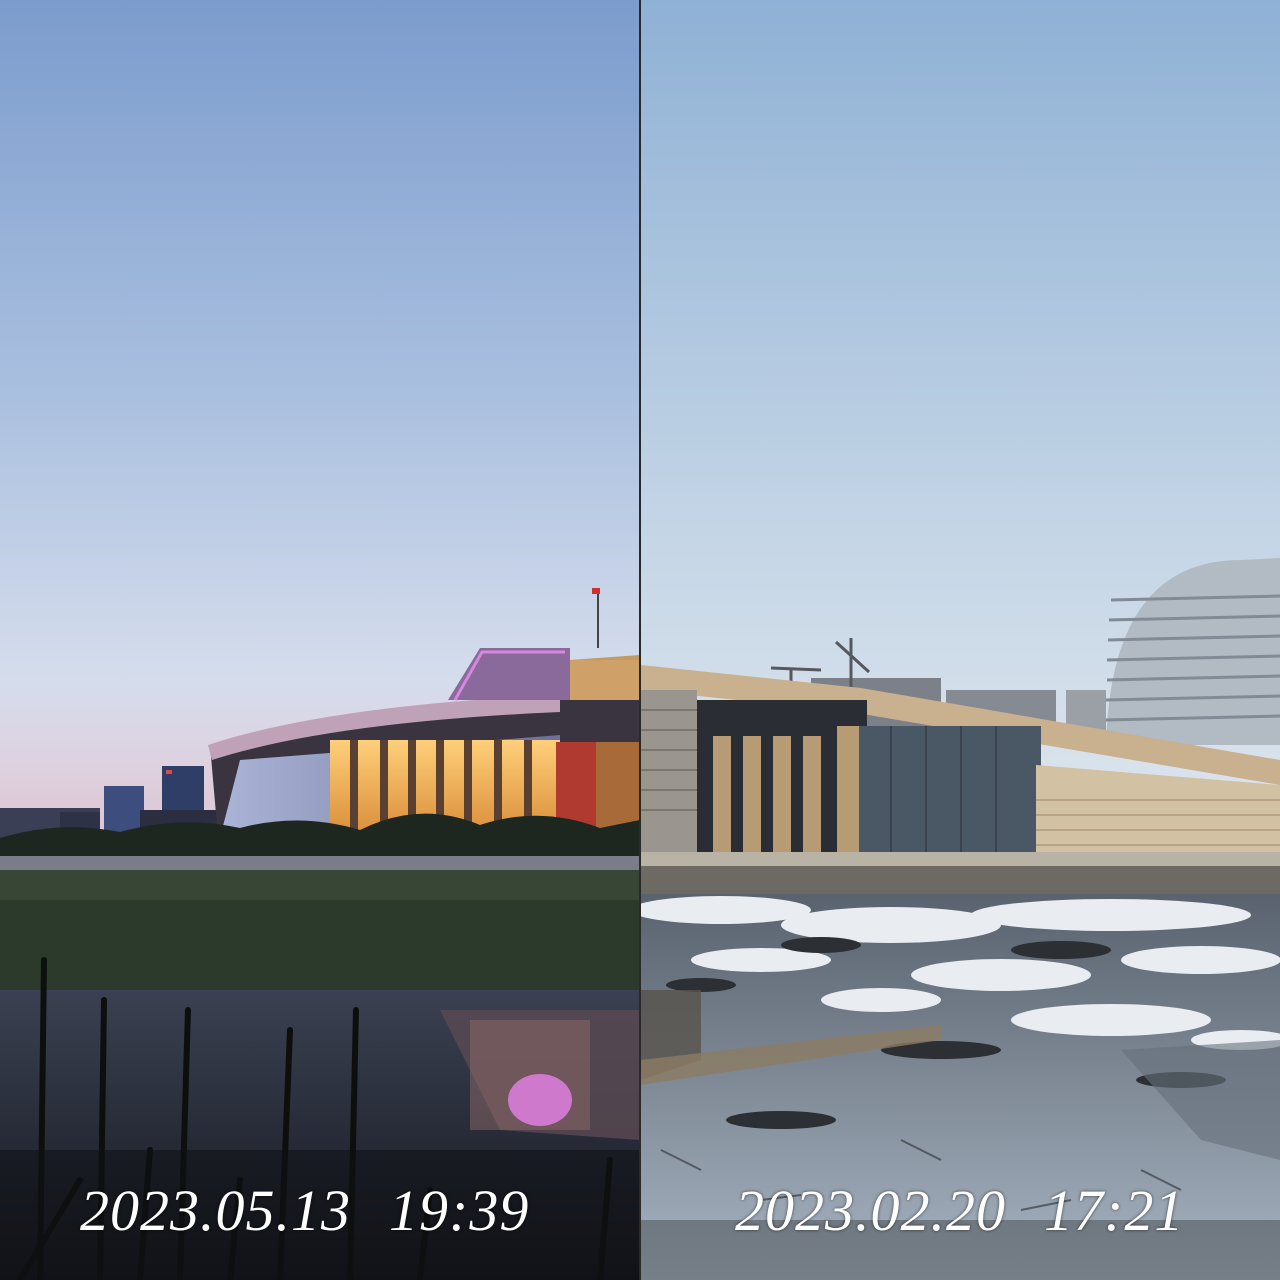  I want to click on right-date: 2023.02.20, so click(870, 1210).